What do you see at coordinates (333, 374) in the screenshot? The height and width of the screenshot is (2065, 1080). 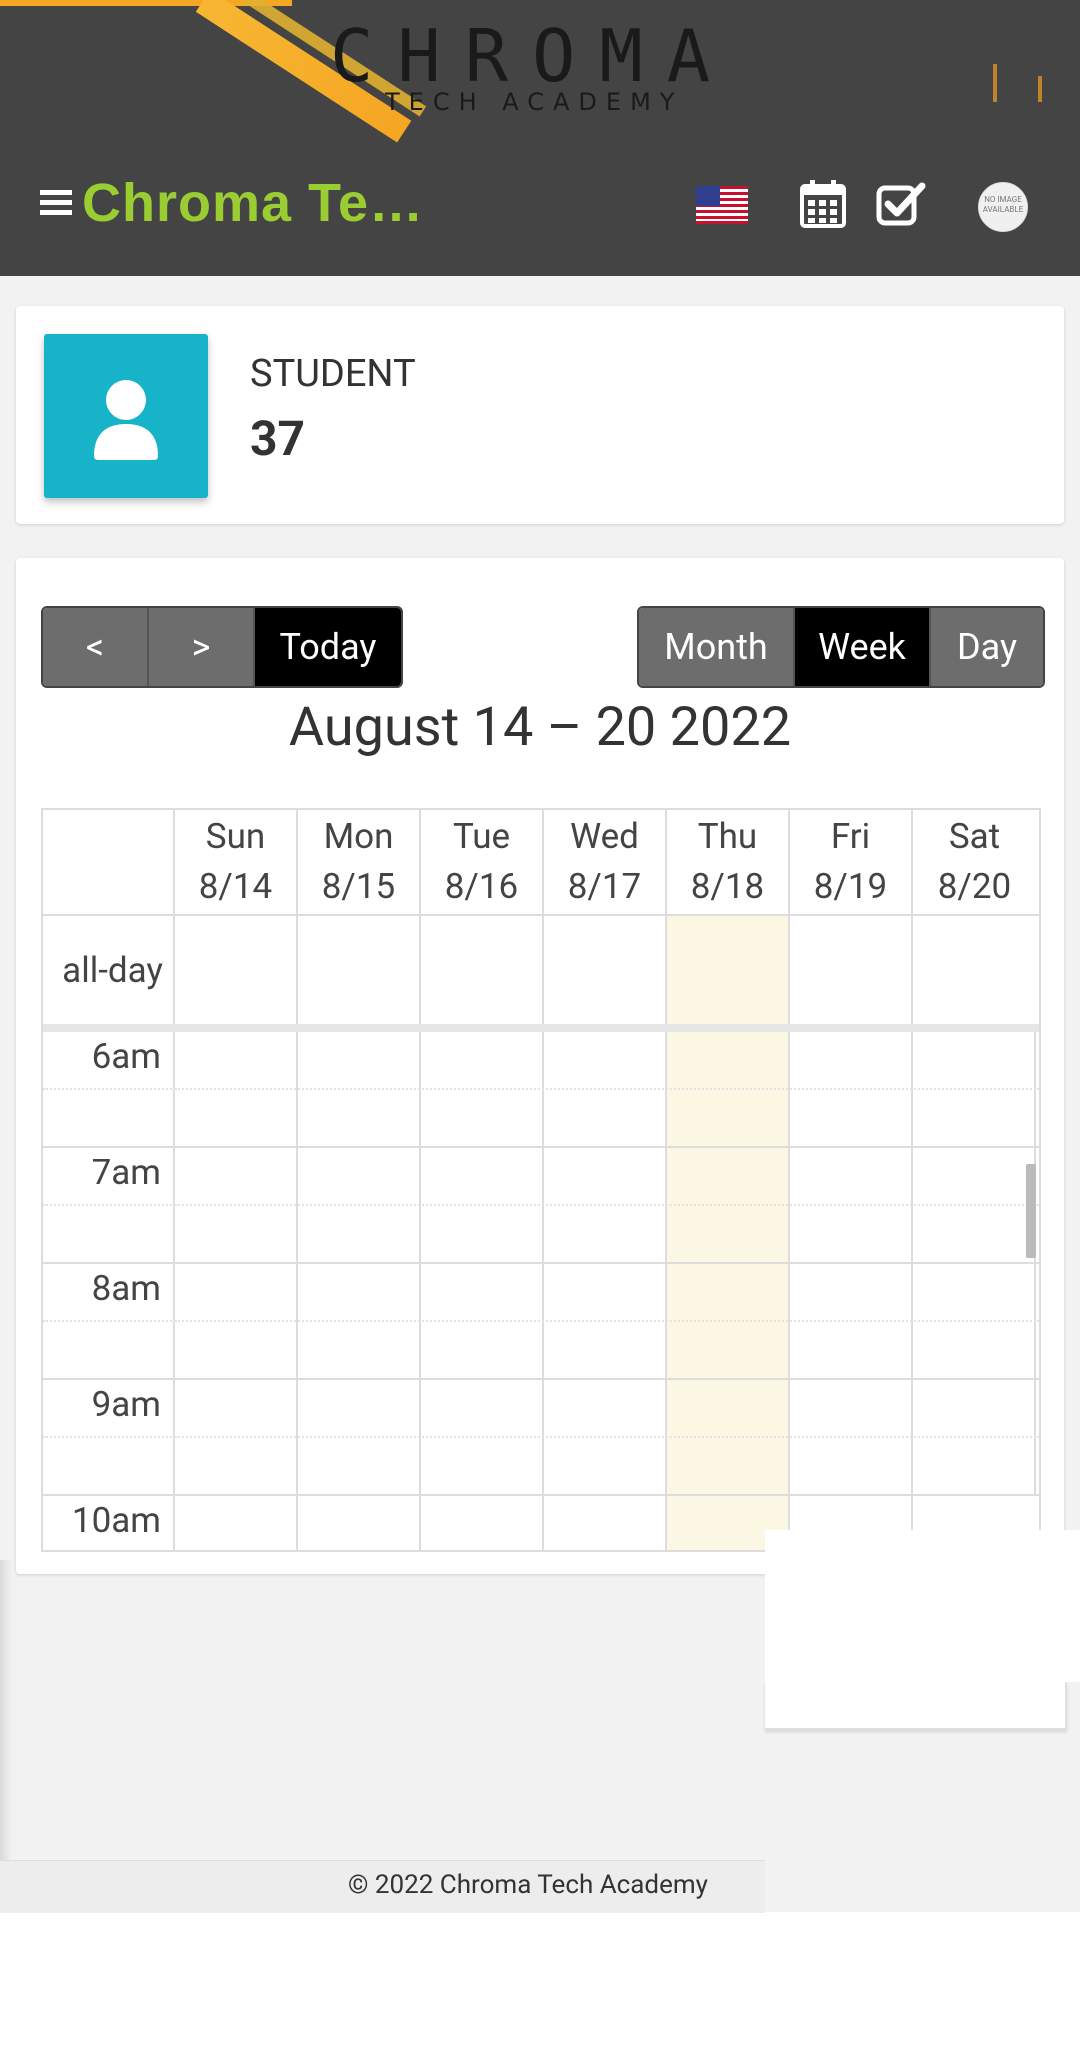 I see `stat-label: STUDENT` at bounding box center [333, 374].